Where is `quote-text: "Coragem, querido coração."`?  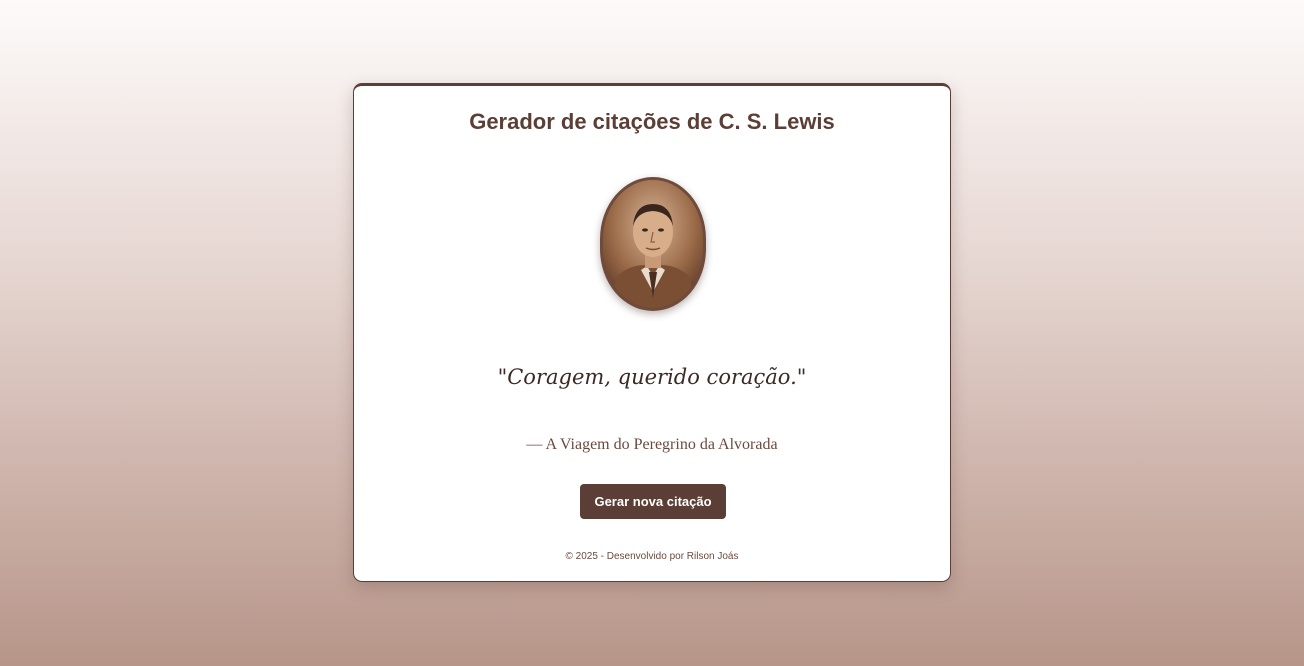
quote-text: "Coragem, querido coração." is located at coordinates (652, 377).